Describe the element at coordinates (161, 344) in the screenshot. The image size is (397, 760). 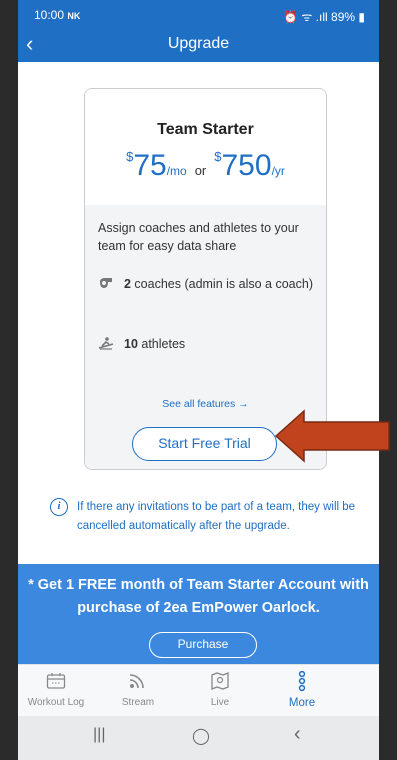
I see `feature-athletes-text: athletes` at that location.